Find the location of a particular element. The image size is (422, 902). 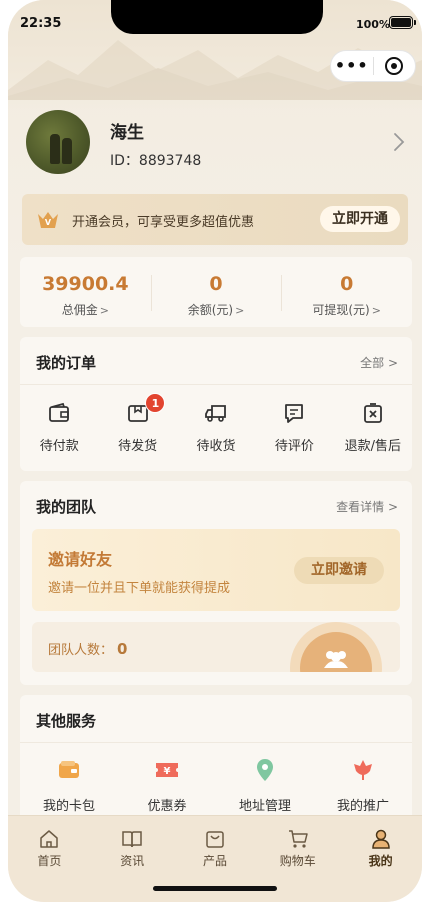

miniprogram-capsule: ••• is located at coordinates (373, 66).